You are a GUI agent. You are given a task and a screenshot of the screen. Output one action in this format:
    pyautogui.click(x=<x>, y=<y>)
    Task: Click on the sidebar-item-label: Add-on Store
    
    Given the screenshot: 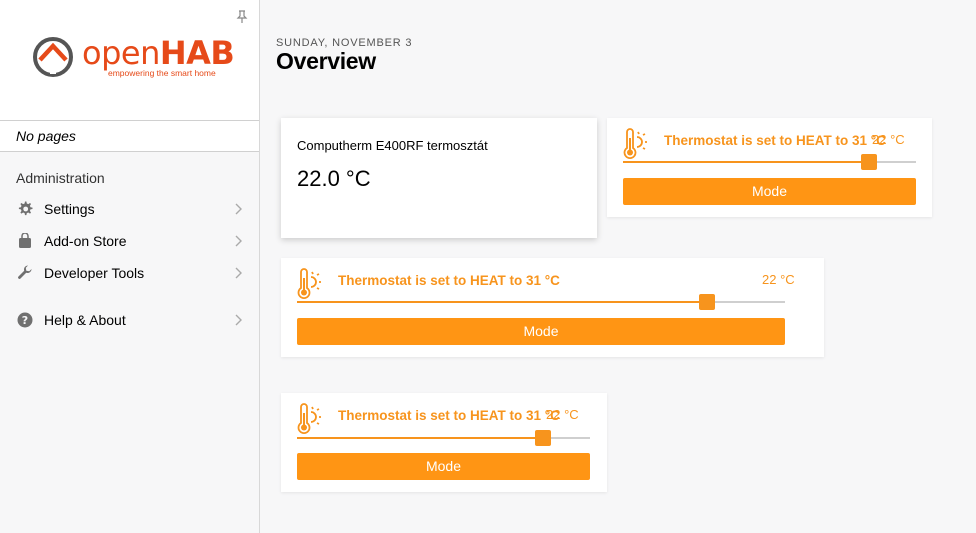 What is the action you would take?
    pyautogui.click(x=85, y=241)
    